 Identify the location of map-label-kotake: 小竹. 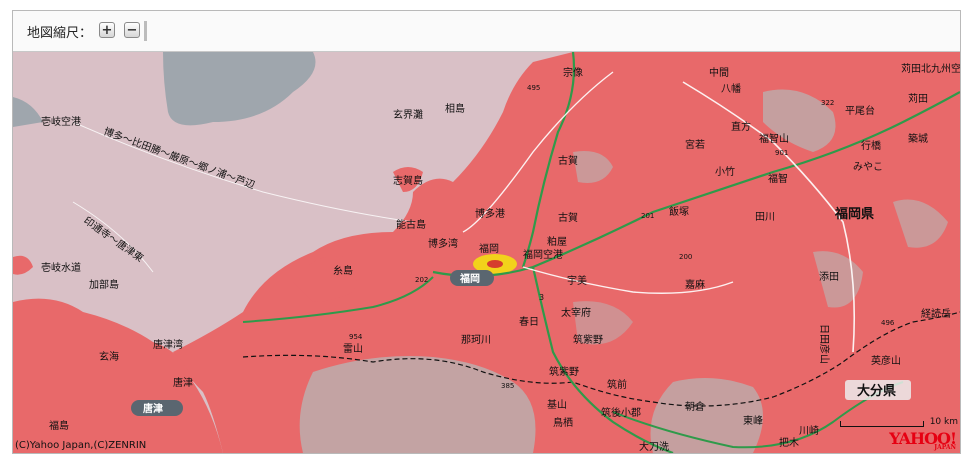
(725, 171).